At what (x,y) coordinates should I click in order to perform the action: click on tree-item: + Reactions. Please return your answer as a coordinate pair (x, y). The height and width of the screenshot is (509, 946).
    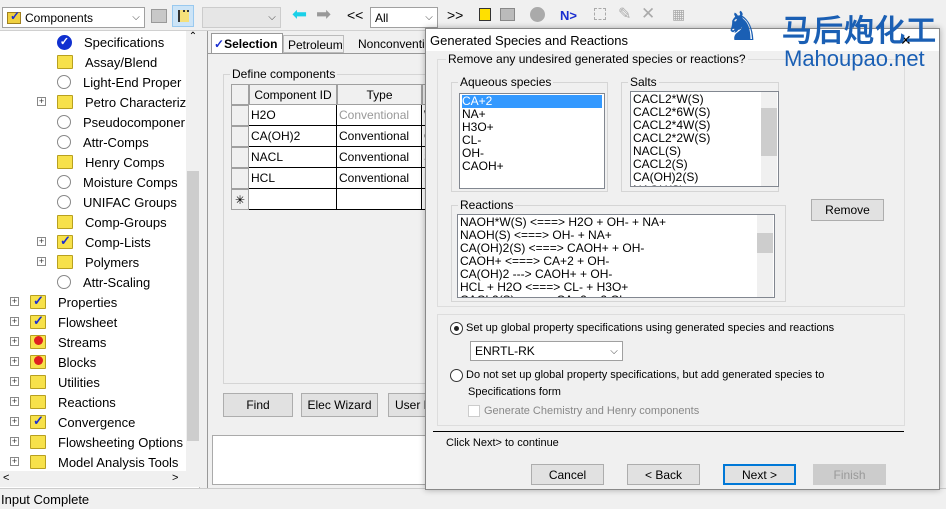
    Looking at the image, I should click on (63, 402).